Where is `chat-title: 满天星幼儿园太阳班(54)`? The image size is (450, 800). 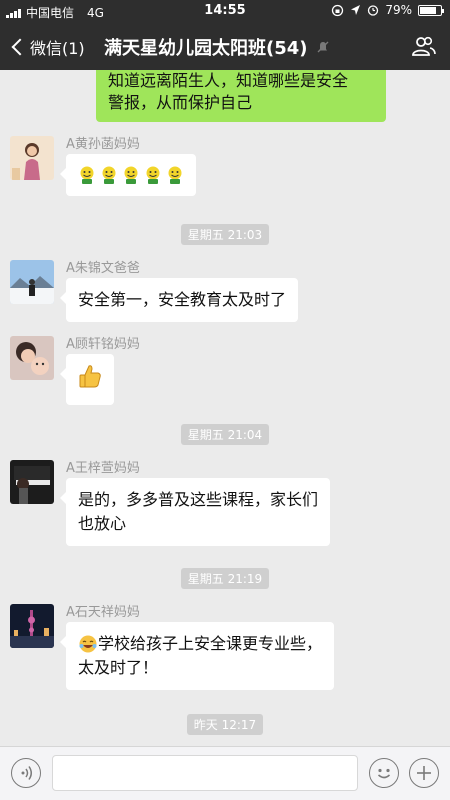
chat-title: 满天星幼儿园太阳班(54) is located at coordinates (217, 47).